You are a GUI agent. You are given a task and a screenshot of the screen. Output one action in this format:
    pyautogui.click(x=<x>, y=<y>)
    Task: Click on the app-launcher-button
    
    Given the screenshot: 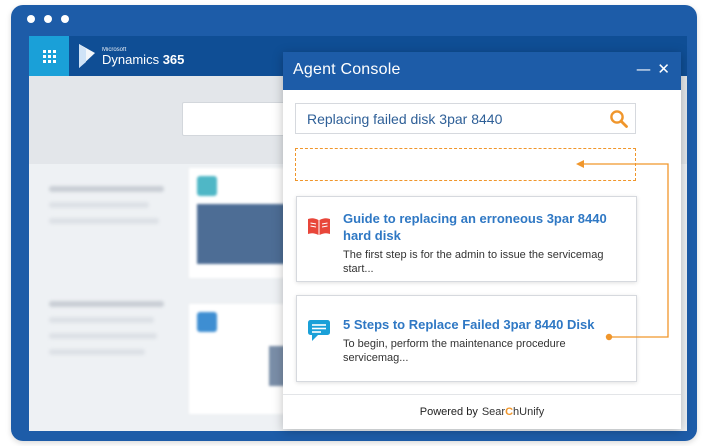 What is the action you would take?
    pyautogui.click(x=49, y=56)
    